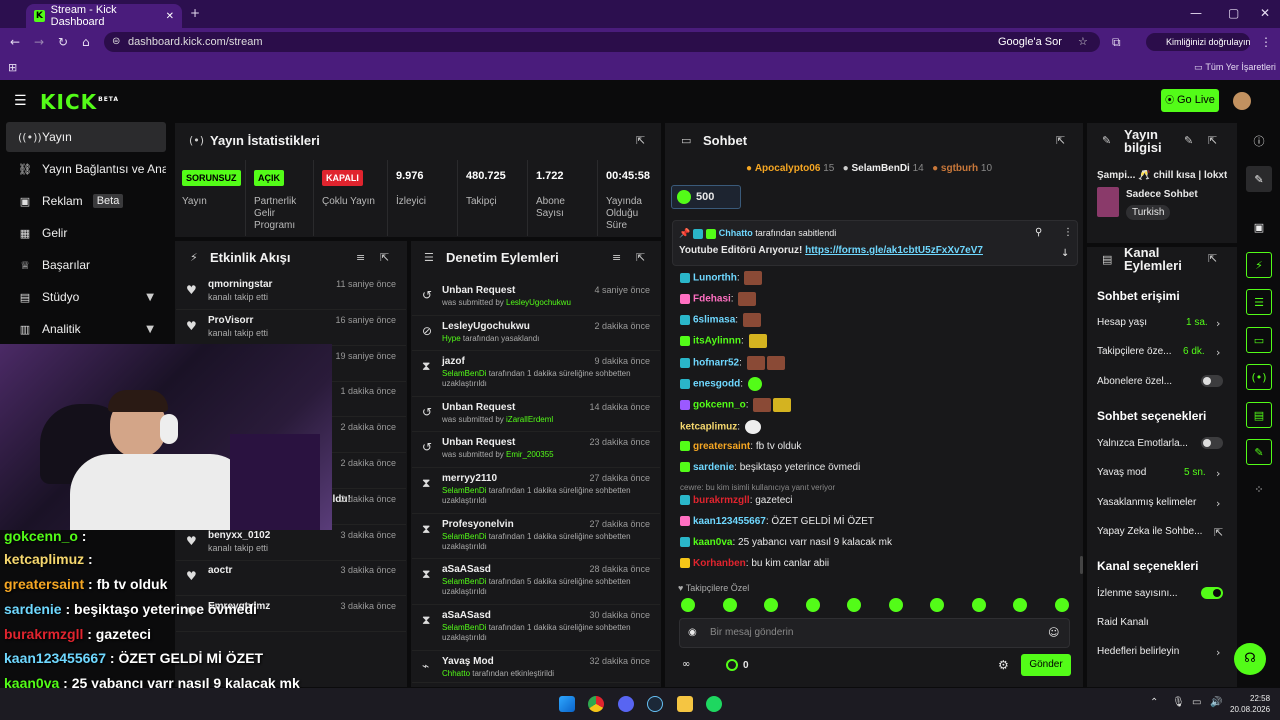  What do you see at coordinates (15, 42) in the screenshot?
I see `back-icon: ←` at bounding box center [15, 42].